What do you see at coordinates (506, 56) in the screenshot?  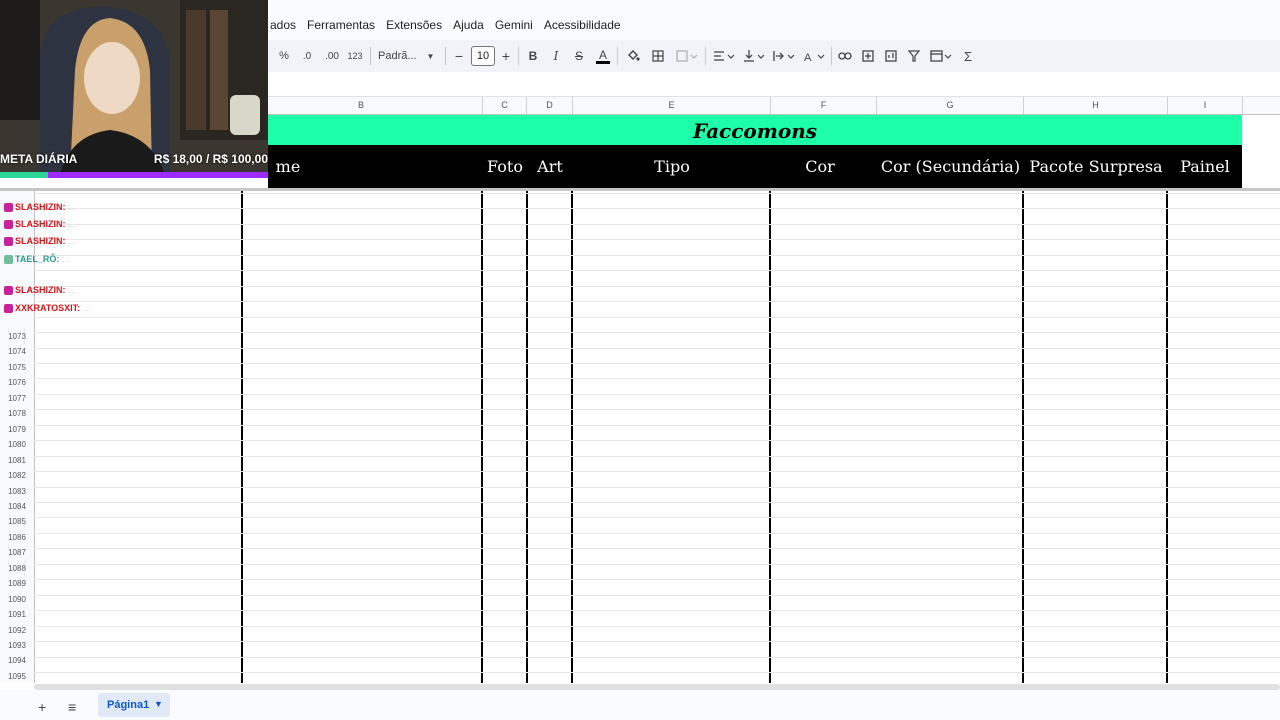 I see `font-size-increase-button: +` at bounding box center [506, 56].